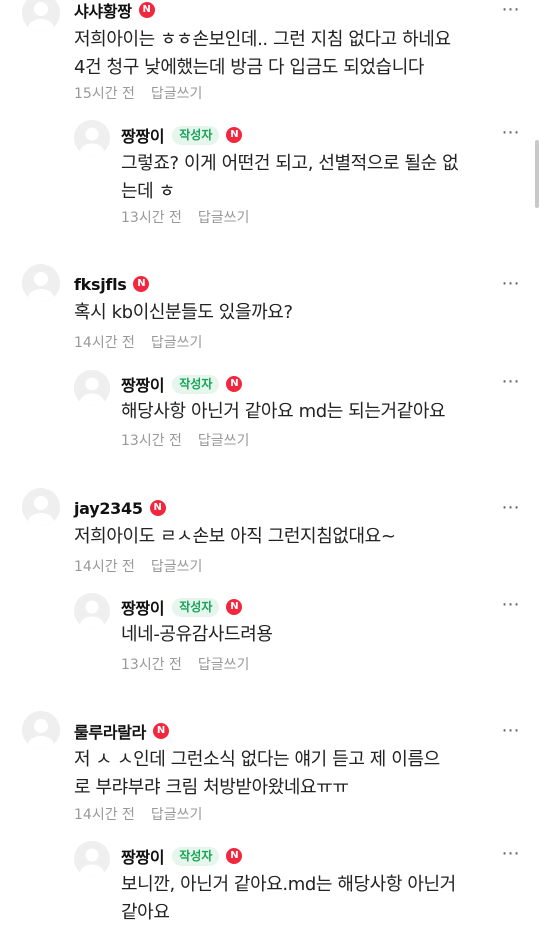  Describe the element at coordinates (103, 11) in the screenshot. I see `nickname: 샤샤황짱` at that location.